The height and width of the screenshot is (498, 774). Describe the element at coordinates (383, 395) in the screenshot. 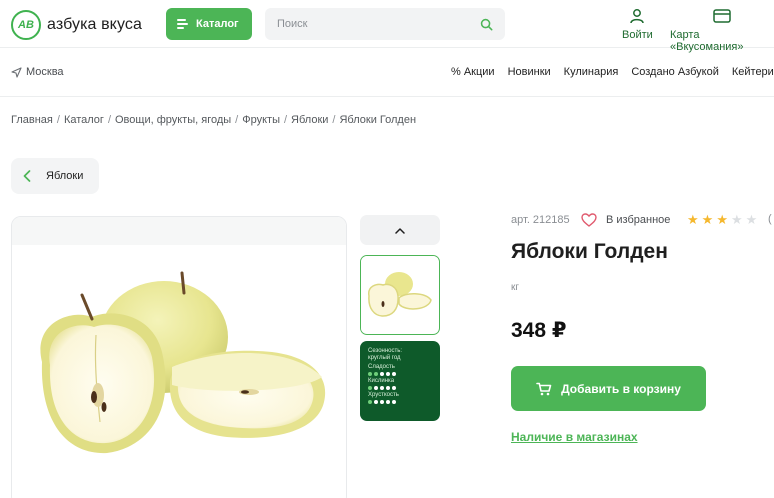

I see `crunch-label: Хрусткость` at that location.